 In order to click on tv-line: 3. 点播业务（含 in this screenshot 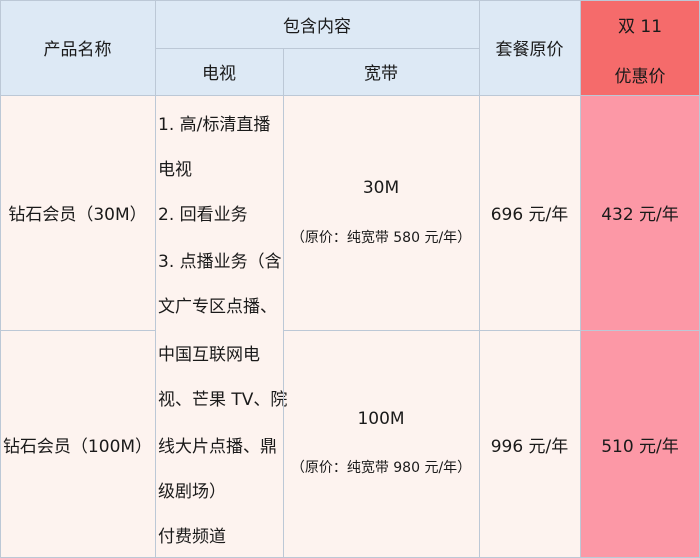, I will do `click(220, 262)`.